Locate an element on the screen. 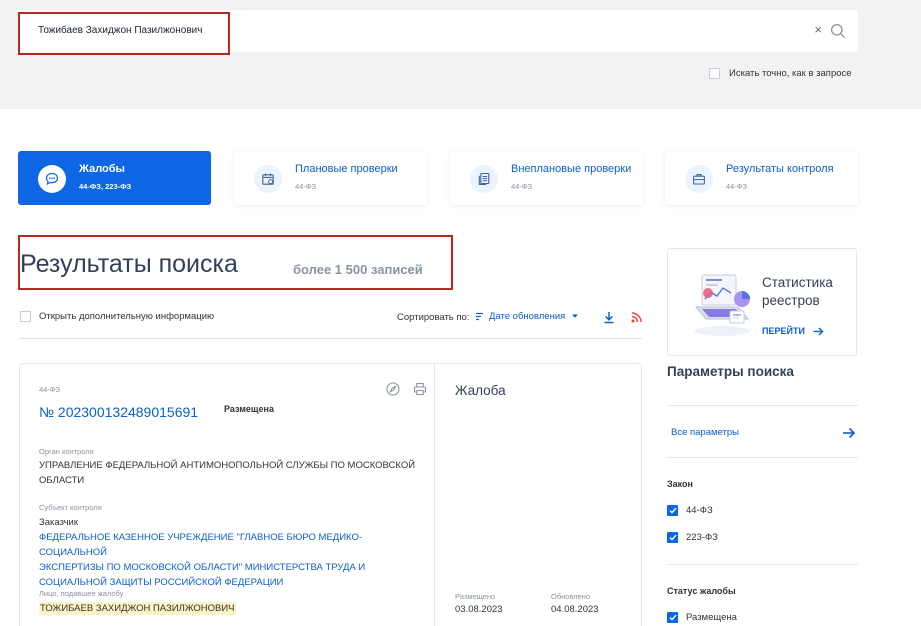 The image size is (921, 626). tile-subtitle: 44-ФЗ, 223-ФЗ is located at coordinates (105, 186).